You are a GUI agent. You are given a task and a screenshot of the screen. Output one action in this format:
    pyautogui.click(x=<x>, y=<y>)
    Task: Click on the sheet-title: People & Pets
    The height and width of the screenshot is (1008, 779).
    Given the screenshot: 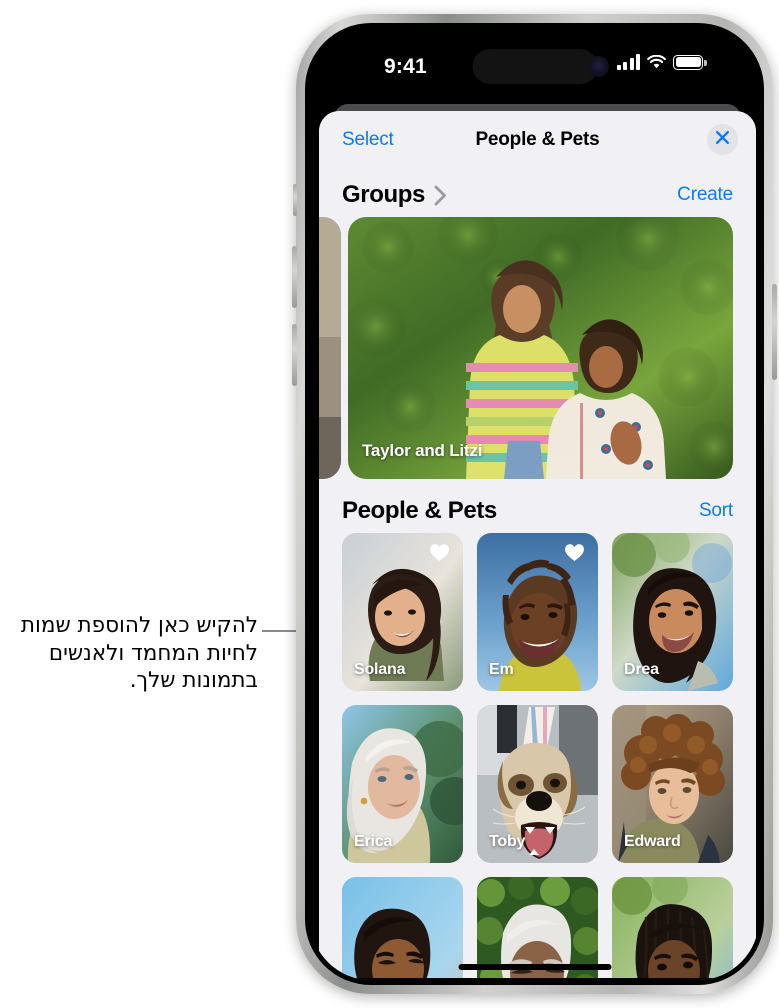 What is the action you would take?
    pyautogui.click(x=537, y=139)
    